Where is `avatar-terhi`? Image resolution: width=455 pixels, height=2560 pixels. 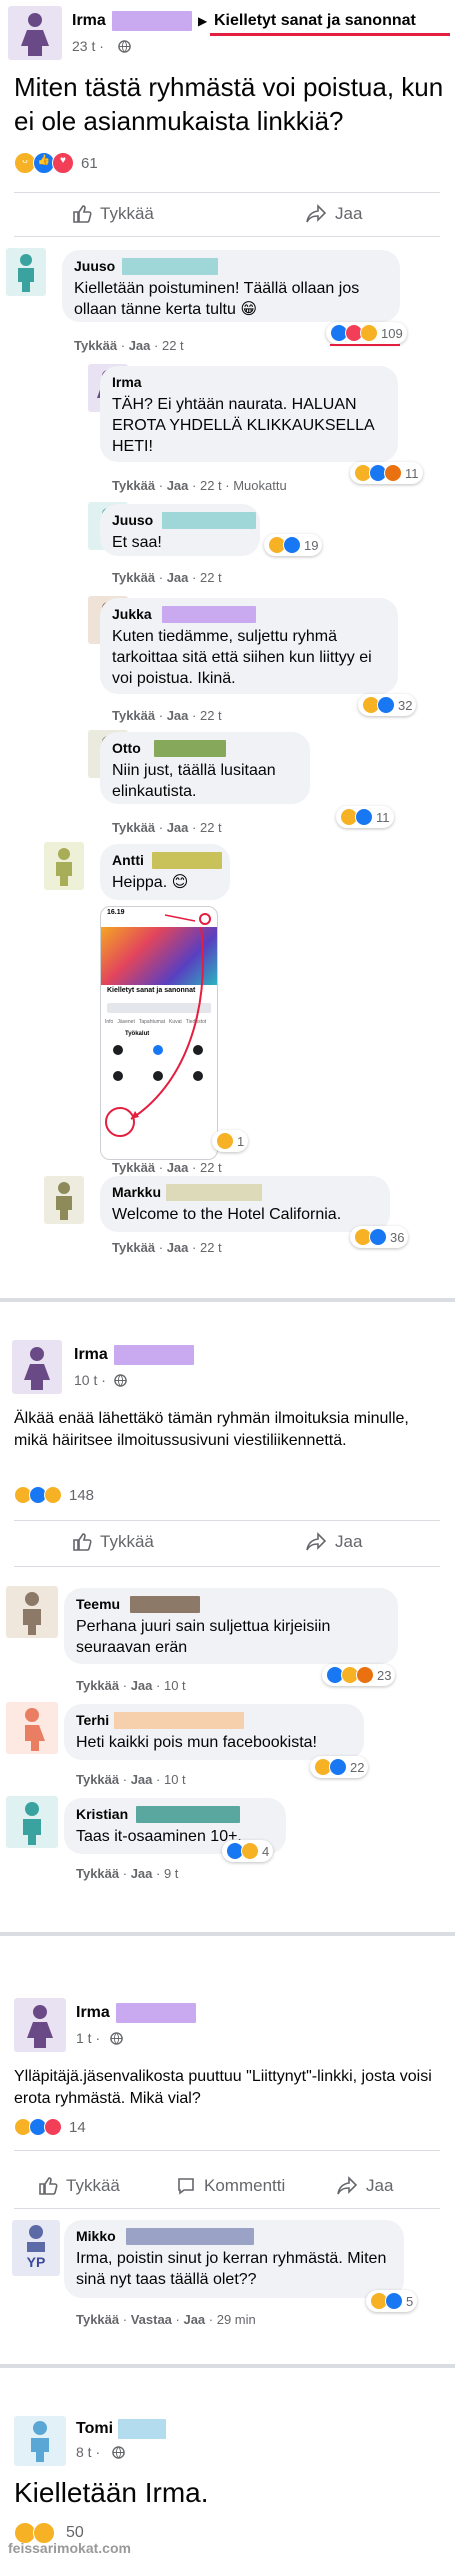 avatar-terhi is located at coordinates (32, 1728).